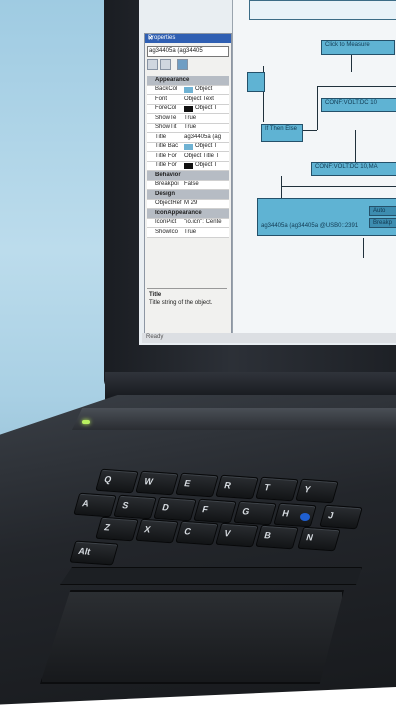 This screenshot has height=715, width=396. What do you see at coordinates (187, 483) in the screenshot?
I see `key-label: E` at bounding box center [187, 483].